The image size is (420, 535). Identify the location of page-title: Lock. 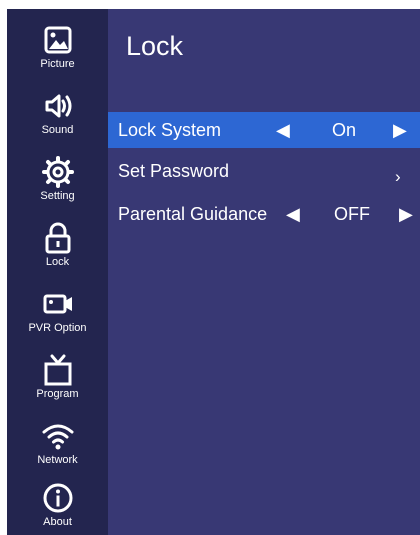
(155, 46).